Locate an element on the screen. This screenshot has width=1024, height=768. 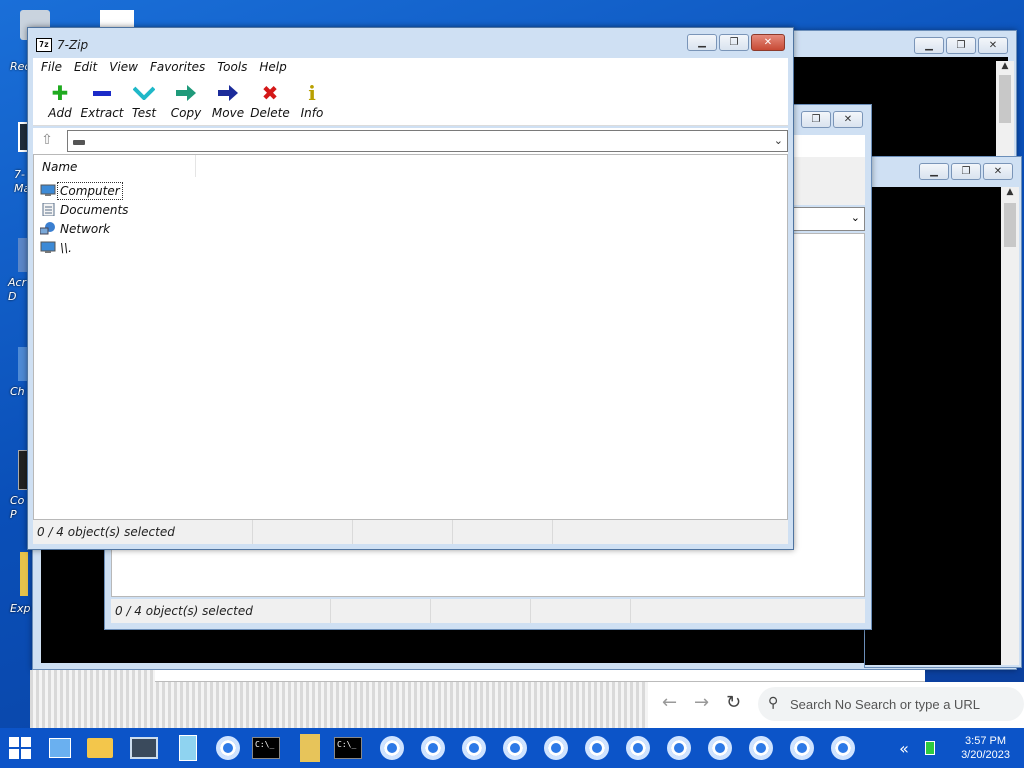
copy-button: Copy is located at coordinates (186, 101).